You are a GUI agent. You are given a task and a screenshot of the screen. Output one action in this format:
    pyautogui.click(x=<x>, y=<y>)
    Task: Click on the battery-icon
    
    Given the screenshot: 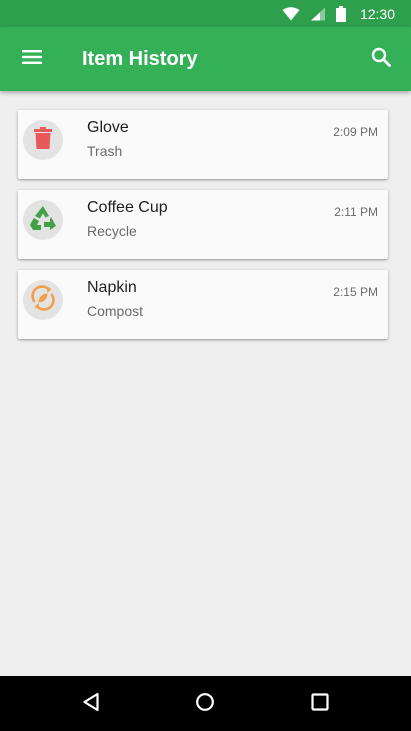 What is the action you would take?
    pyautogui.click(x=340, y=13)
    